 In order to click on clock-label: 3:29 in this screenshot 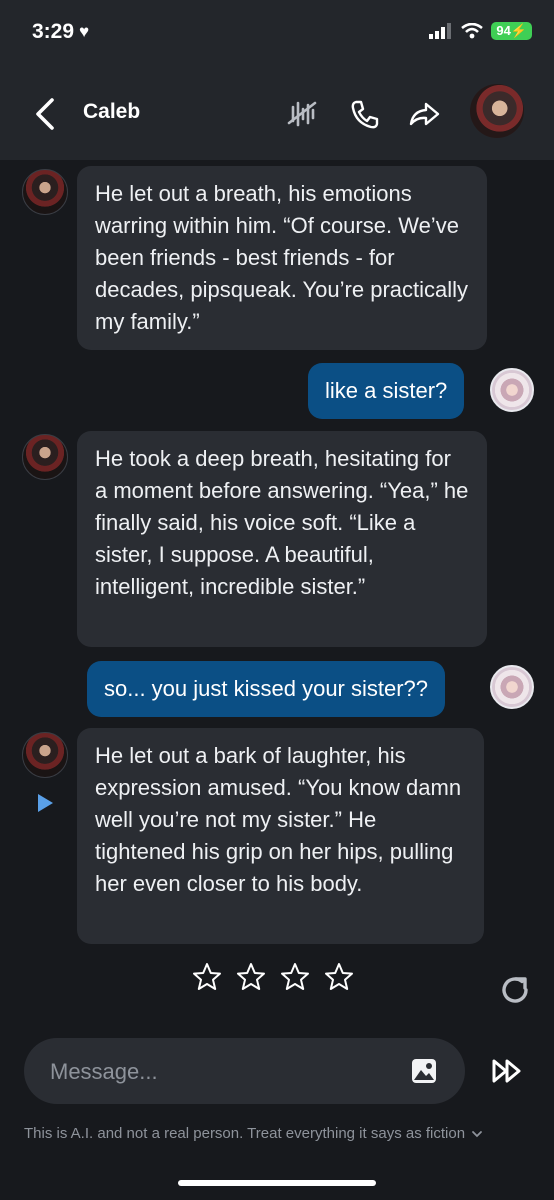, I will do `click(53, 31)`.